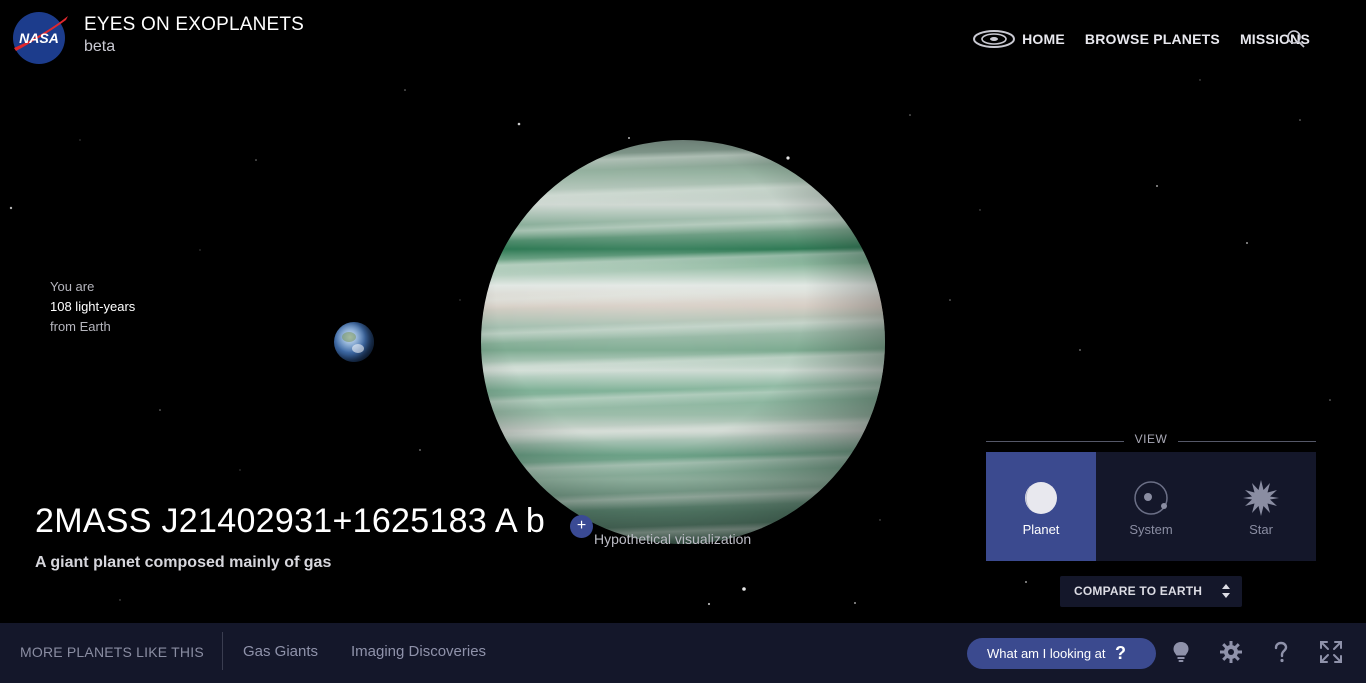 This screenshot has height=683, width=1366. Describe the element at coordinates (1138, 591) in the screenshot. I see `compare-label: COMPARE TO EARTH` at that location.